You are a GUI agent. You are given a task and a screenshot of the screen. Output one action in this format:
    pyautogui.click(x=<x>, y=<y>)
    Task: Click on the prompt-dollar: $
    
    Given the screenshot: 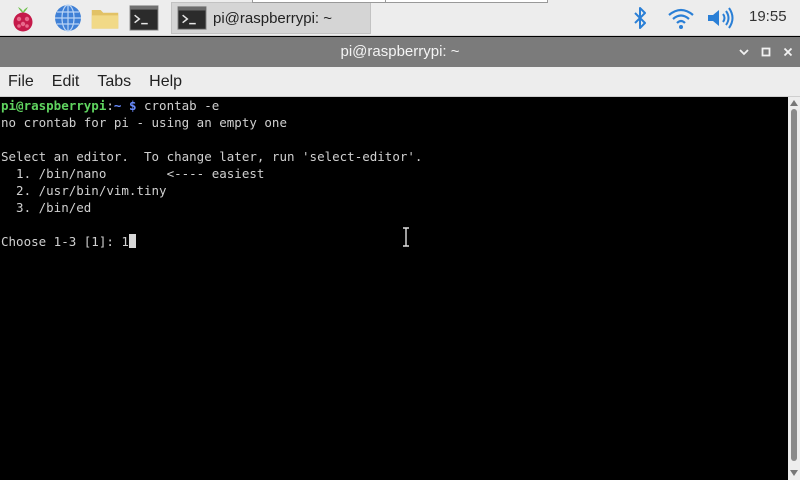 What is the action you would take?
    pyautogui.click(x=129, y=105)
    